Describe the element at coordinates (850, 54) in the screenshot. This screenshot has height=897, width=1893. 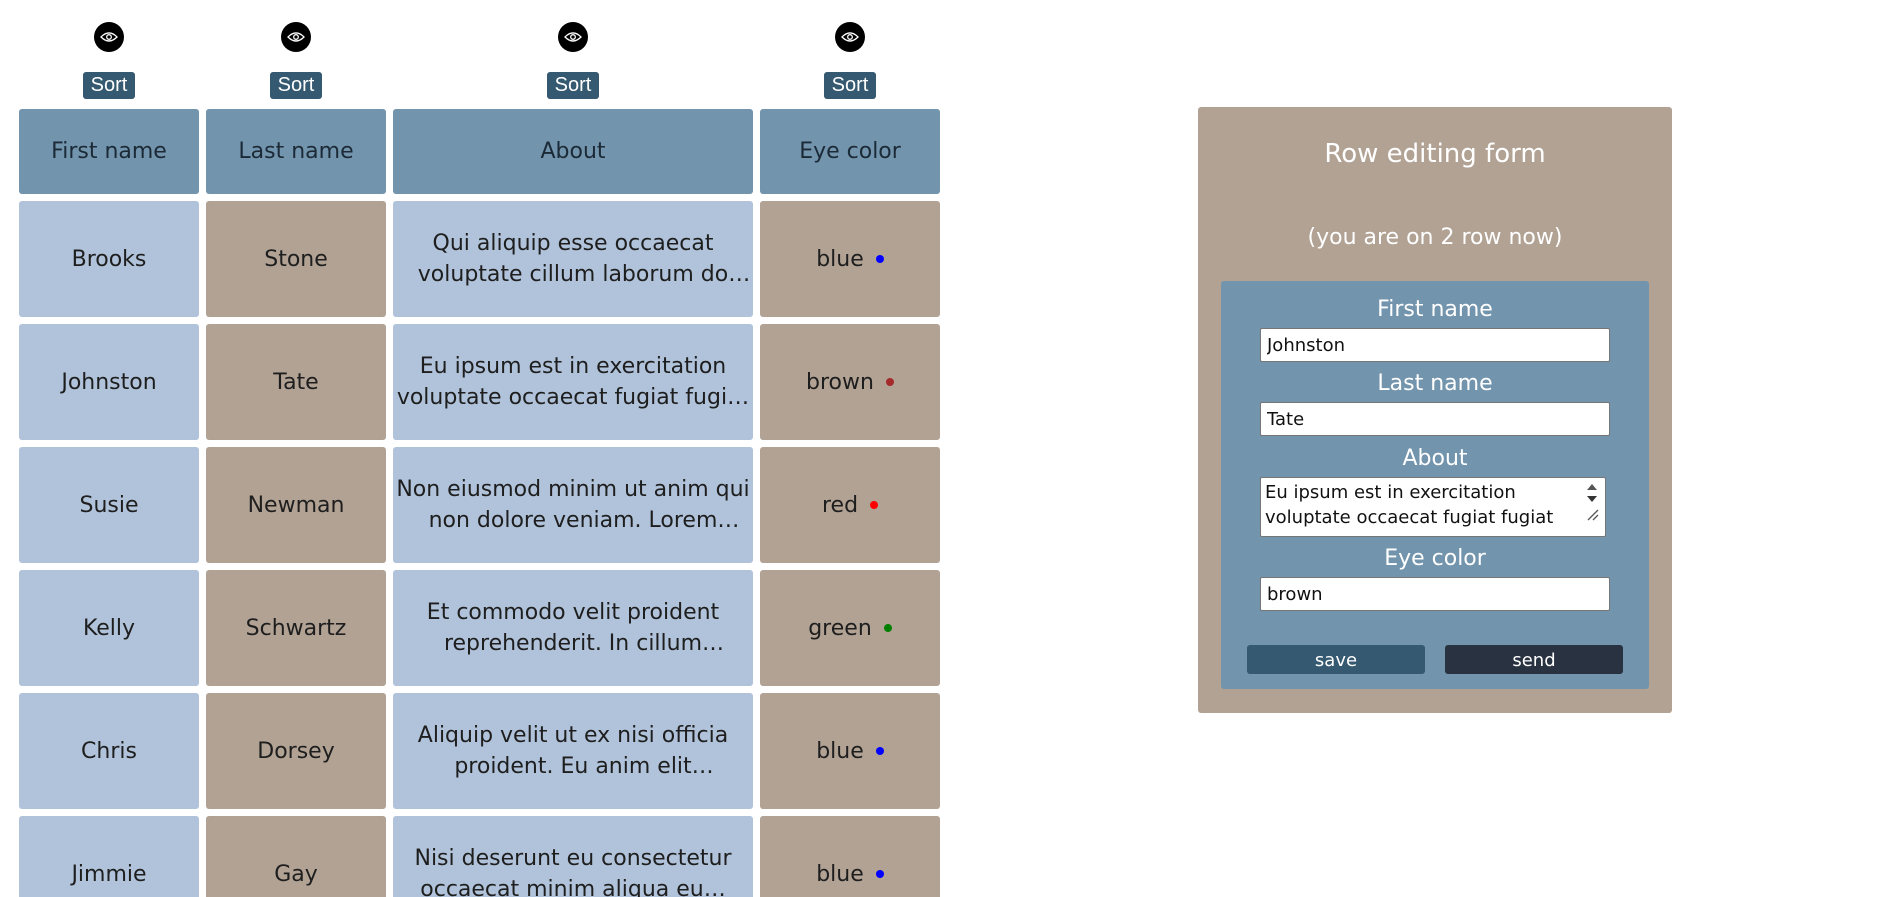
I see `column-control-eye-color: Sort` at that location.